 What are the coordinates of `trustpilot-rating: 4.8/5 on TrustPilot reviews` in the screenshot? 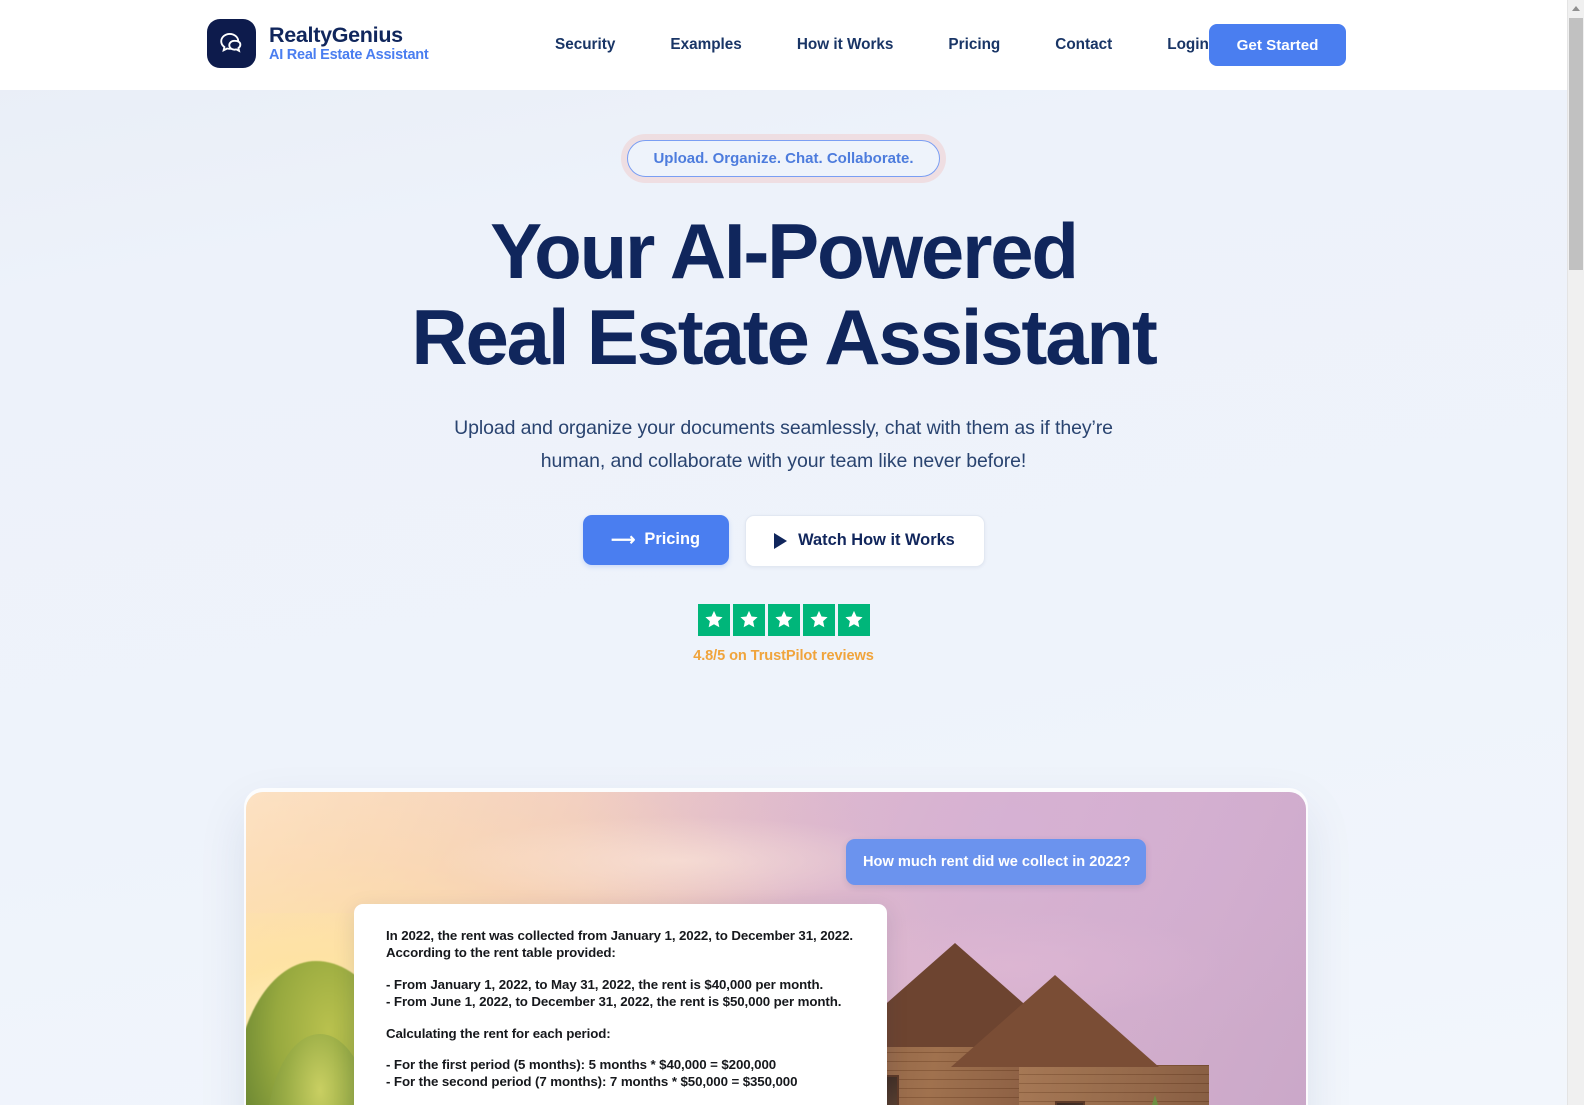 It's located at (783, 633).